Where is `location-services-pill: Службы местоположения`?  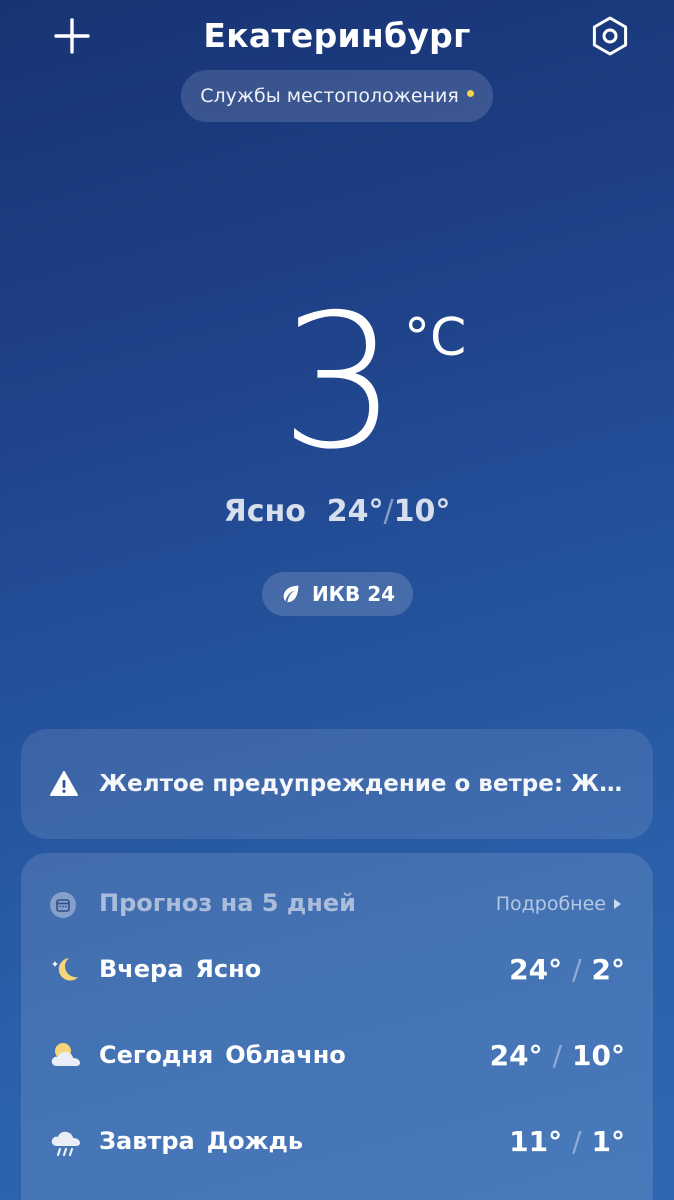
location-services-pill: Службы местоположения is located at coordinates (337, 96).